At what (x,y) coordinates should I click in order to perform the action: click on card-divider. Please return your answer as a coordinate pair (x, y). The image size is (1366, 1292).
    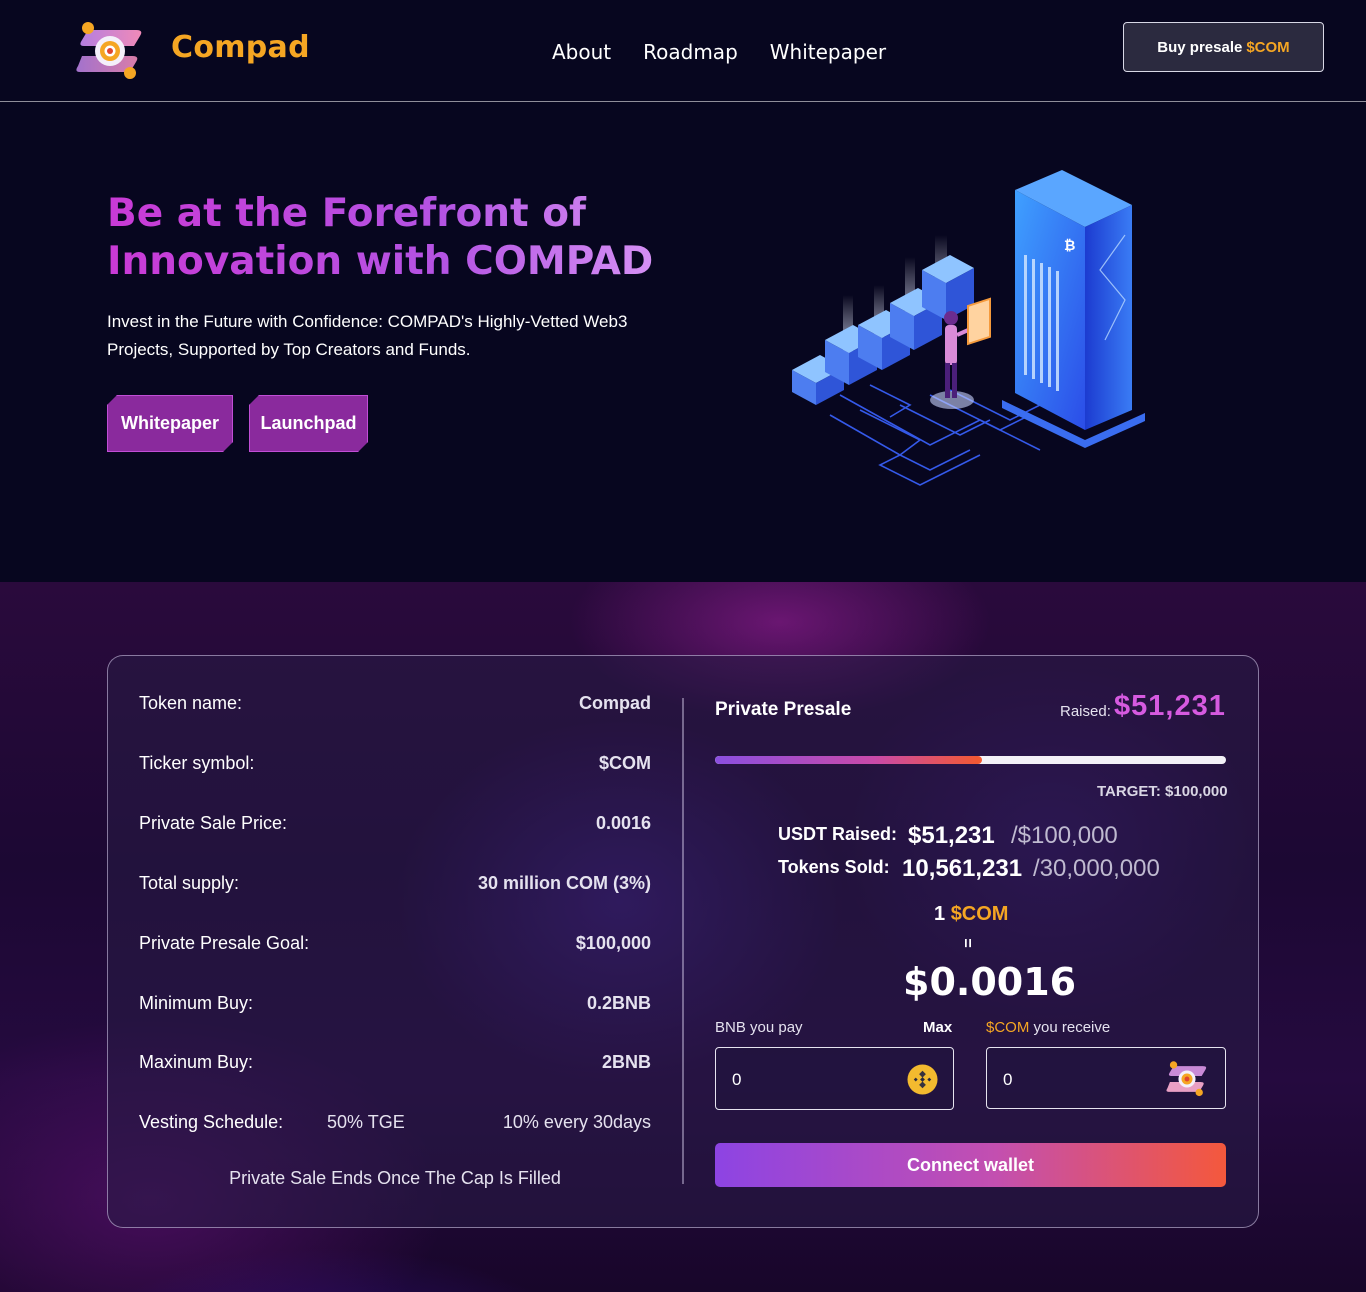
    Looking at the image, I should click on (683, 941).